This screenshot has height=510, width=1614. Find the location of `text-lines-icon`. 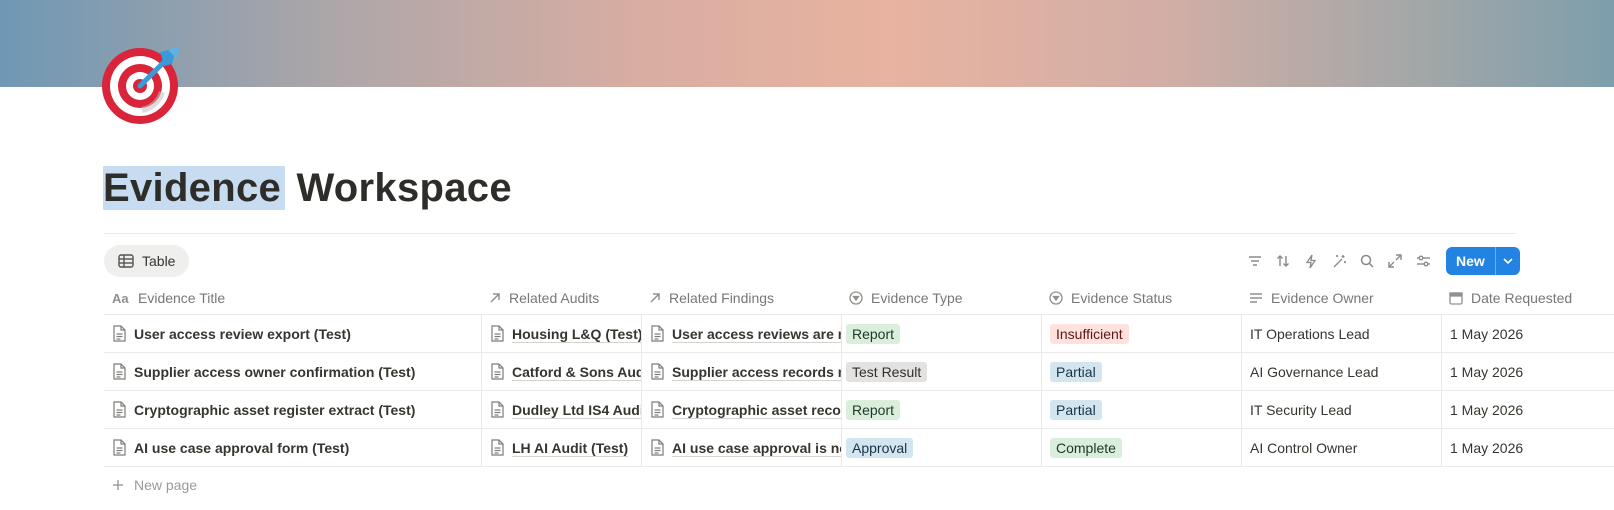

text-lines-icon is located at coordinates (1256, 298).